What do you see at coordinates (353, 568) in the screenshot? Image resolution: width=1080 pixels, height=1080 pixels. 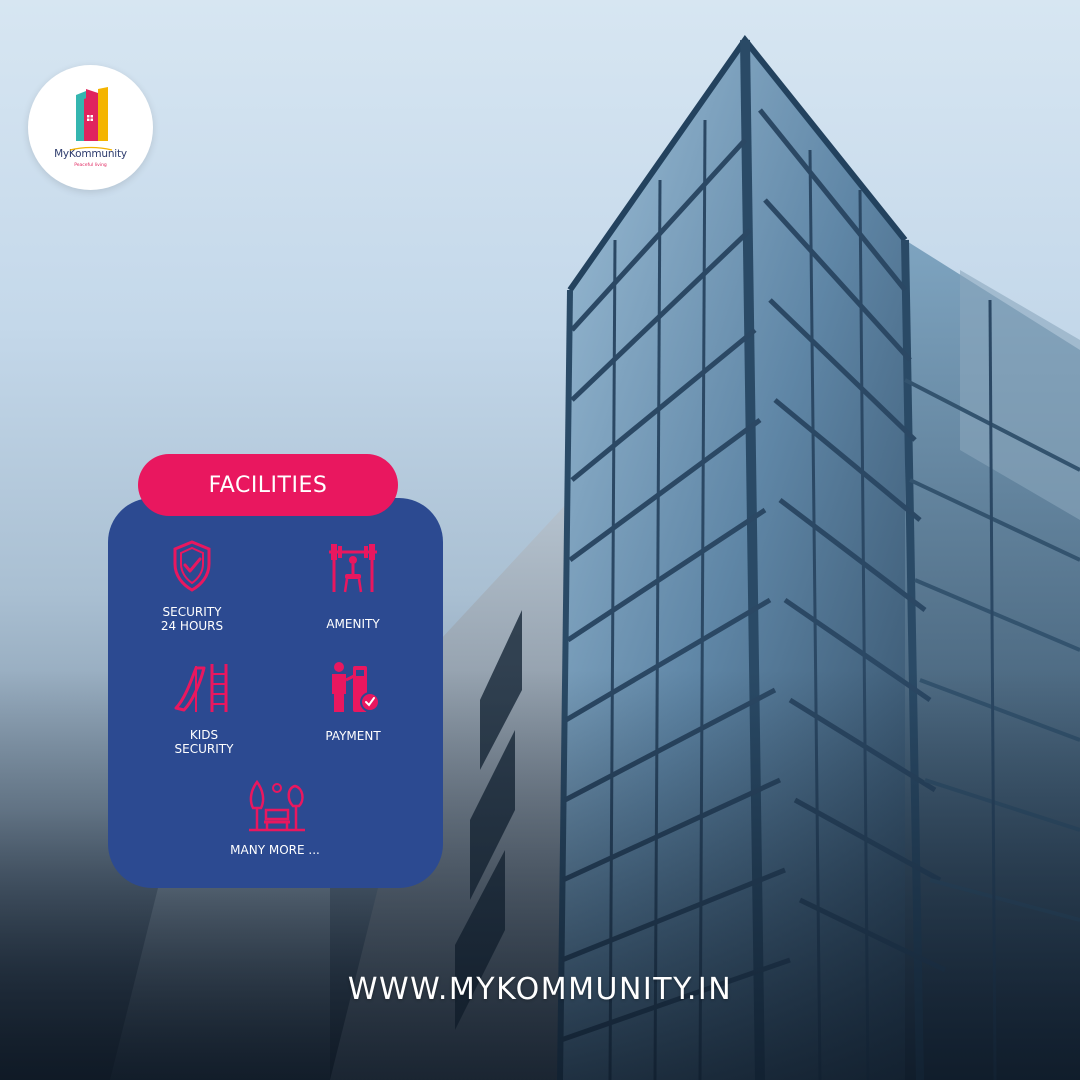 I see `gym-barbell-icon` at bounding box center [353, 568].